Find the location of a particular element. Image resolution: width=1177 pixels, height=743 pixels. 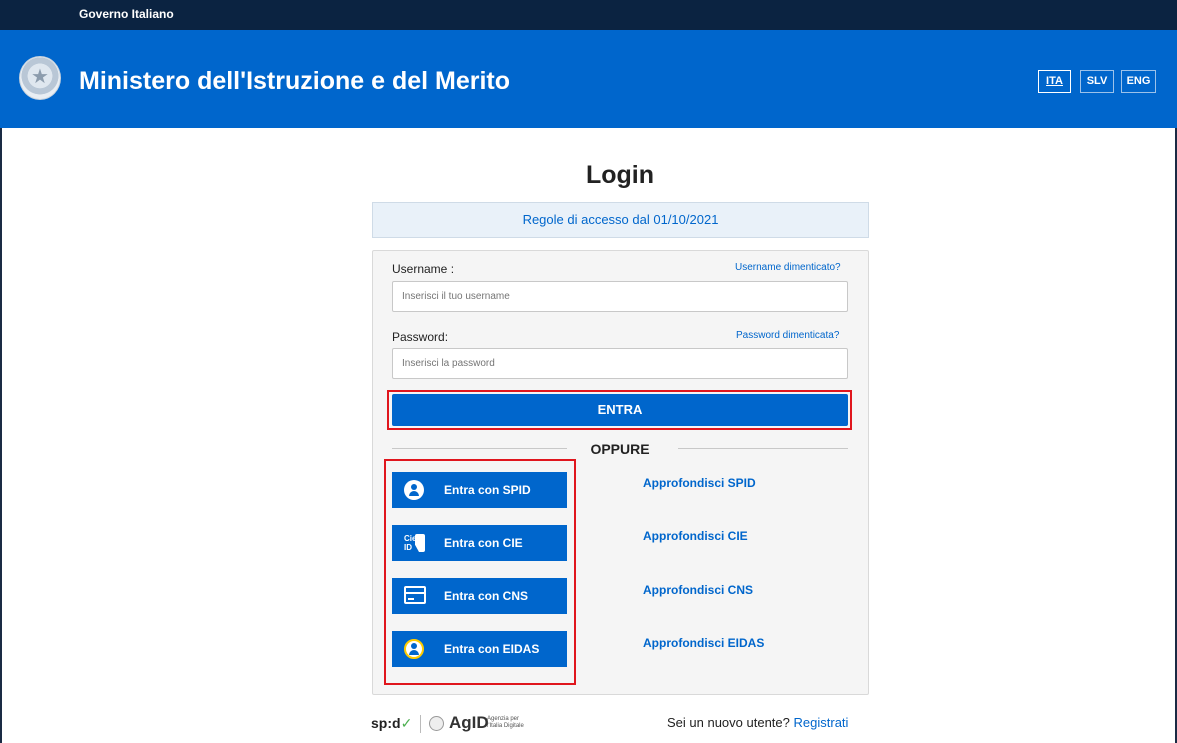

eidas-icon is located at coordinates (414, 649).